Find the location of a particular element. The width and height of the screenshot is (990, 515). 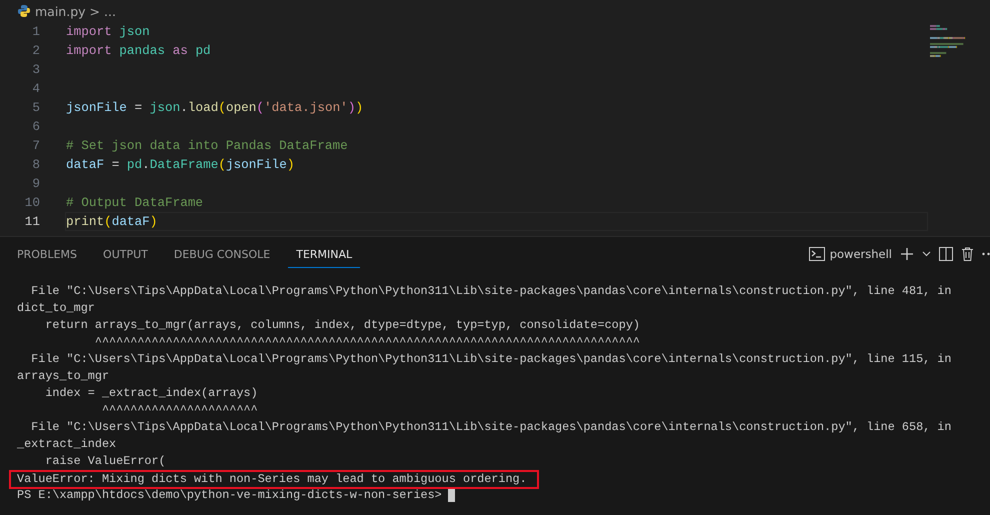

terminal-name: powershell is located at coordinates (861, 254).